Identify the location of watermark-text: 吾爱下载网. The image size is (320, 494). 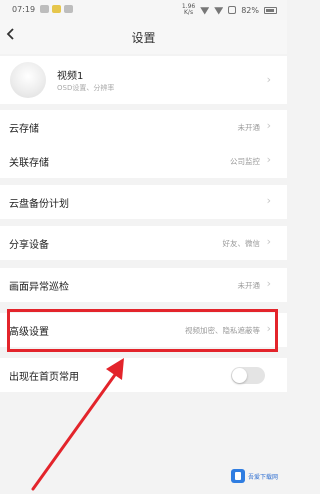
(263, 477).